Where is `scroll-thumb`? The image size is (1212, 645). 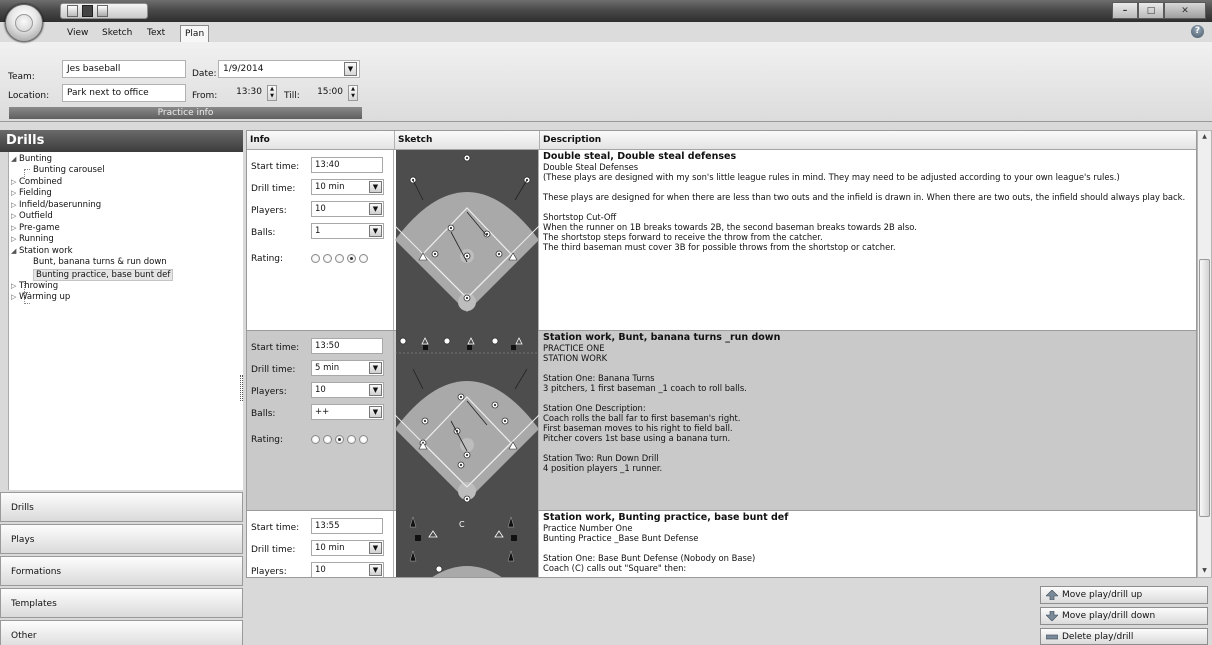 scroll-thumb is located at coordinates (1204, 388).